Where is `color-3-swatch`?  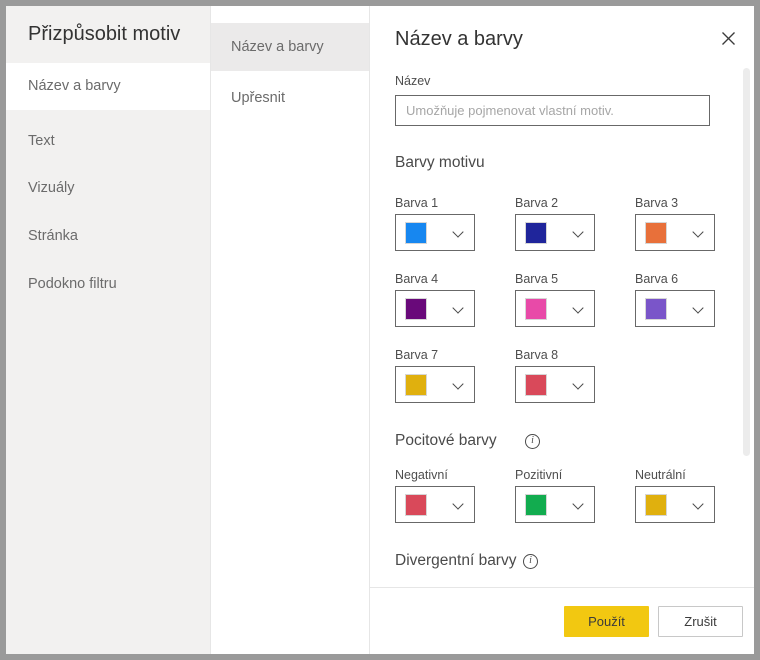 color-3-swatch is located at coordinates (656, 233).